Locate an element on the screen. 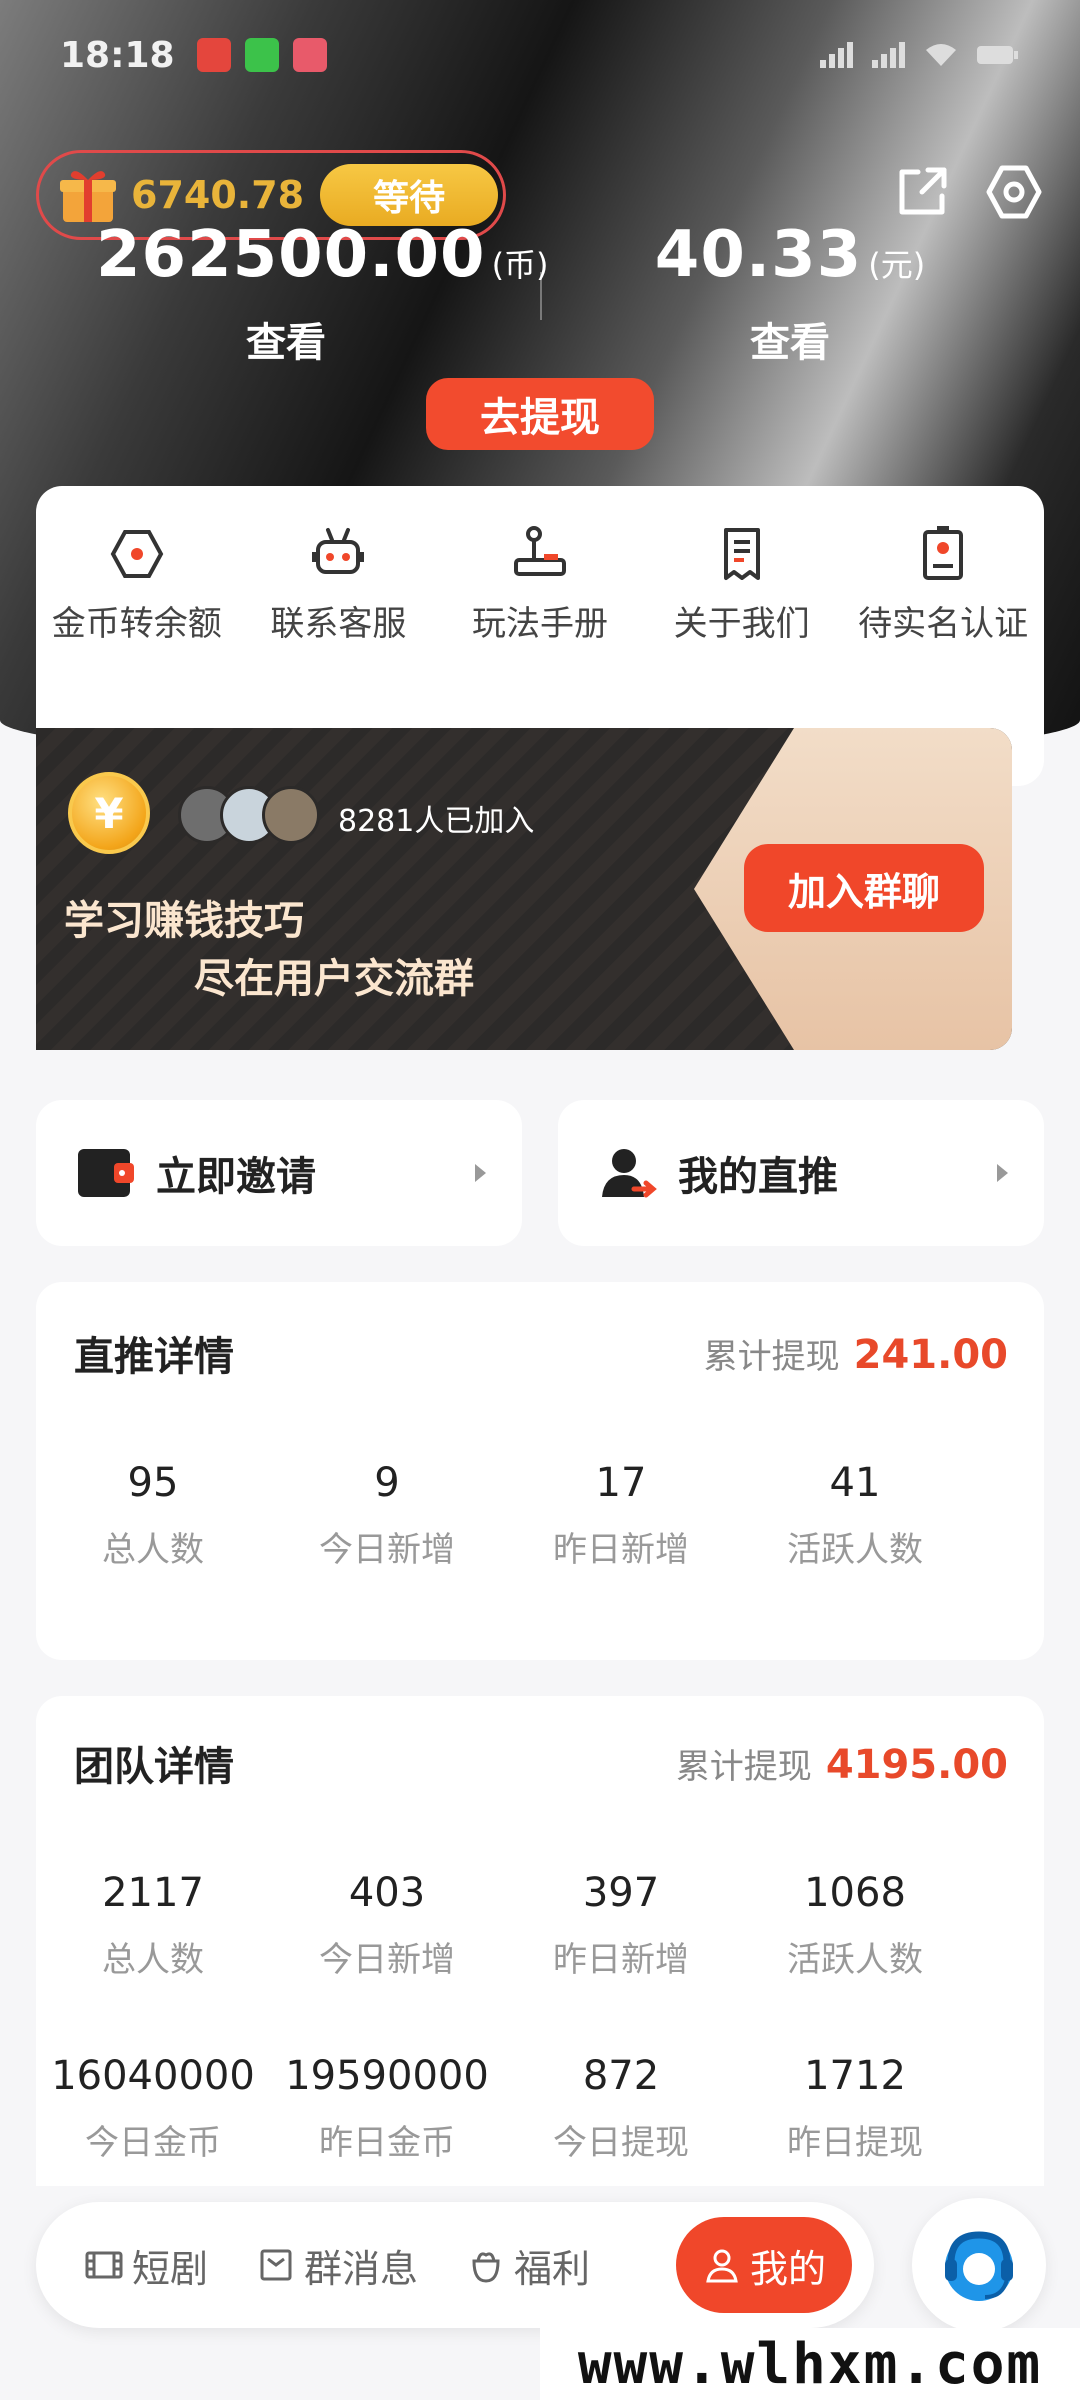 The image size is (1080, 2400). watermark: www.wlhxm.com is located at coordinates (810, 2364).